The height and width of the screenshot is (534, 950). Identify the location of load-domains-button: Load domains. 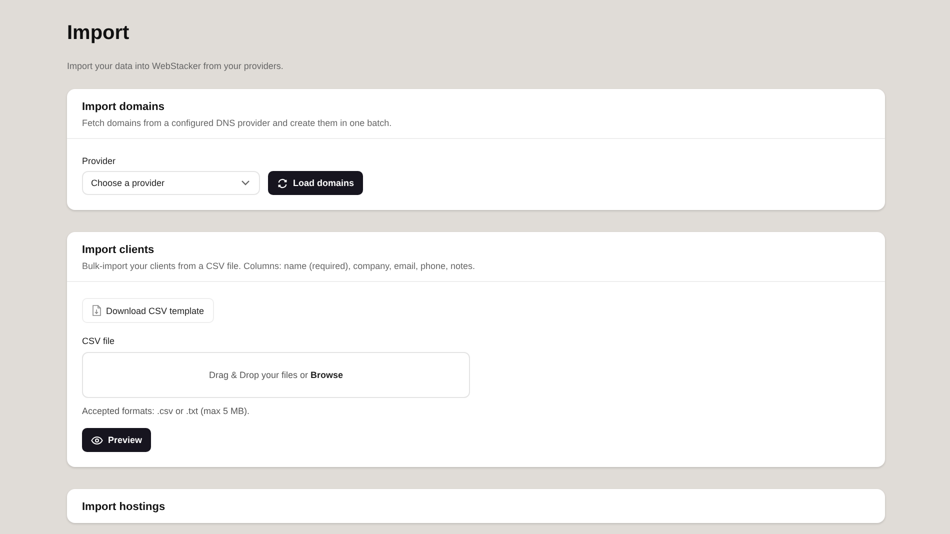
(316, 183).